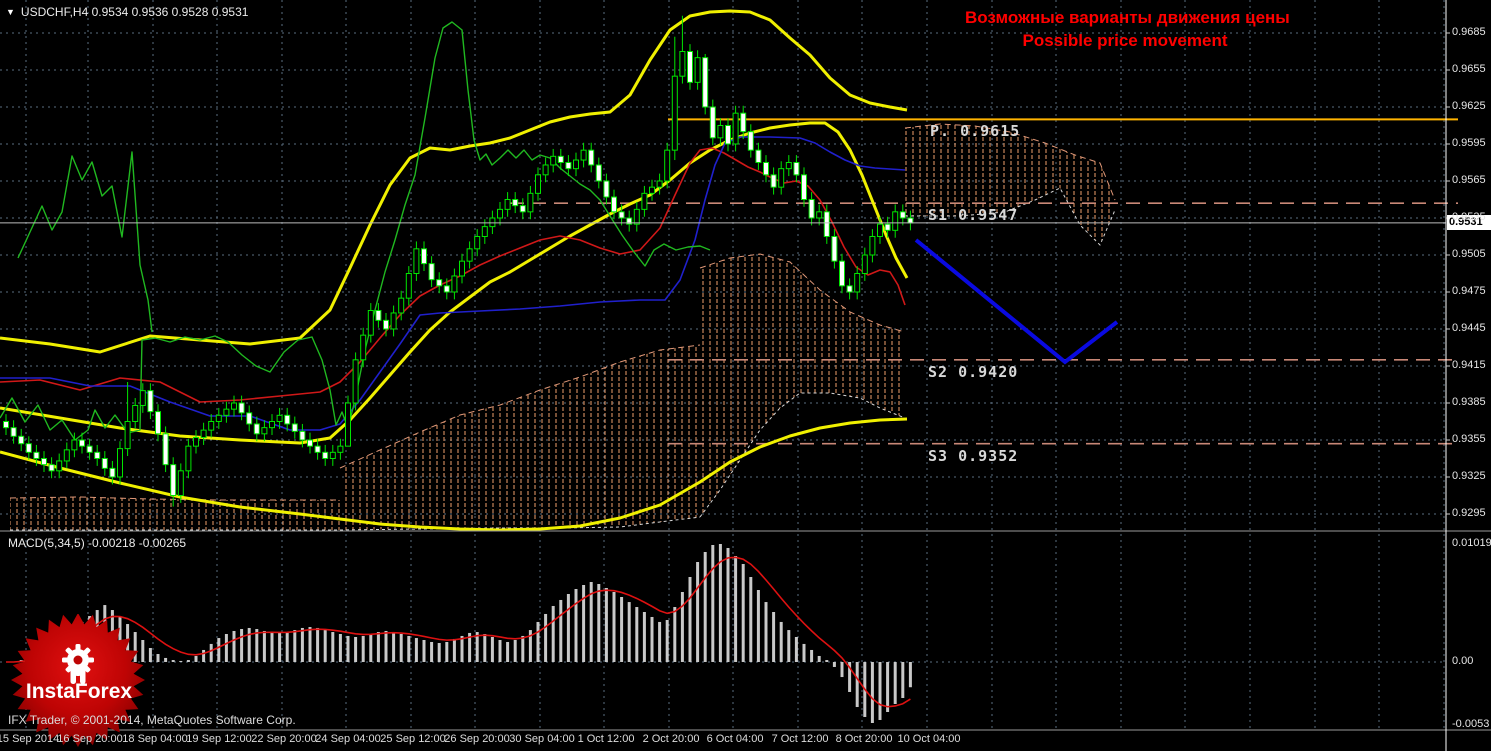 Image resolution: width=1491 pixels, height=751 pixels. Describe the element at coordinates (155, 739) in the screenshot. I see `time-axis-tick: 18 Sep 04:00` at that location.